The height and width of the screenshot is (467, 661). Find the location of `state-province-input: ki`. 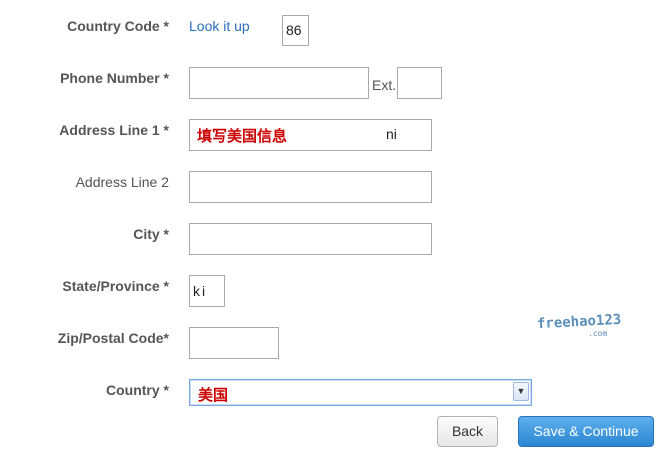

state-province-input: ki is located at coordinates (207, 291).